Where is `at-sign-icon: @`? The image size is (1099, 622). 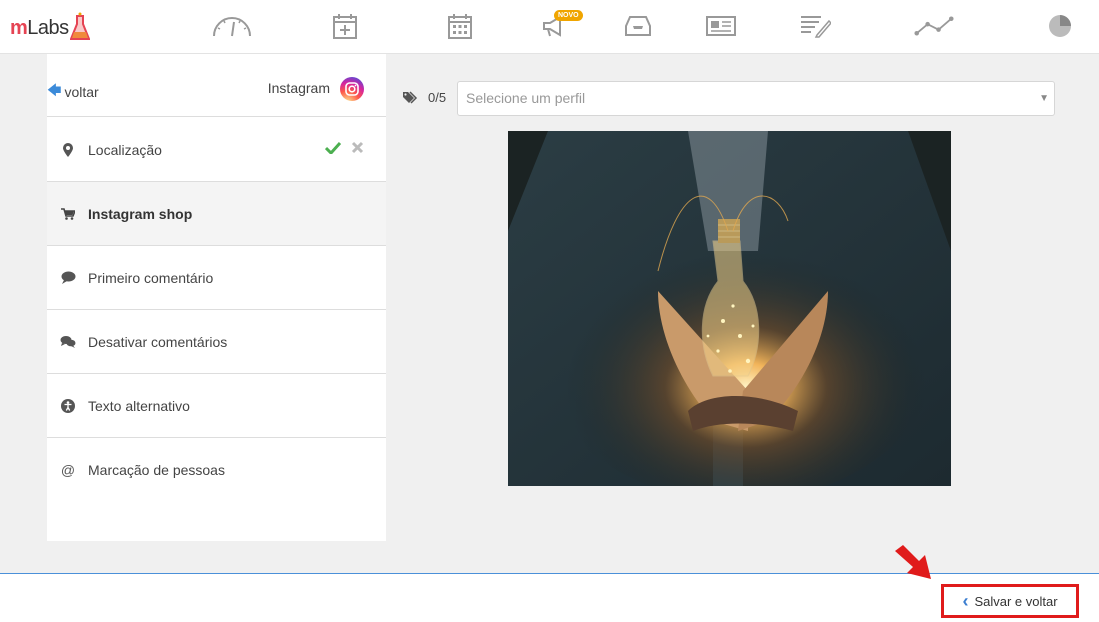
at-sign-icon: @ is located at coordinates (68, 470).